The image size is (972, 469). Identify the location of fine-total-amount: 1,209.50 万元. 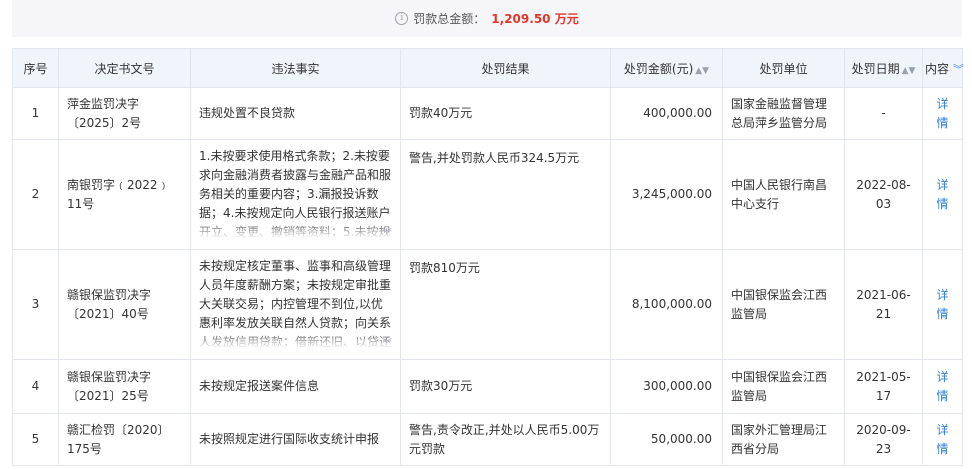
(535, 19).